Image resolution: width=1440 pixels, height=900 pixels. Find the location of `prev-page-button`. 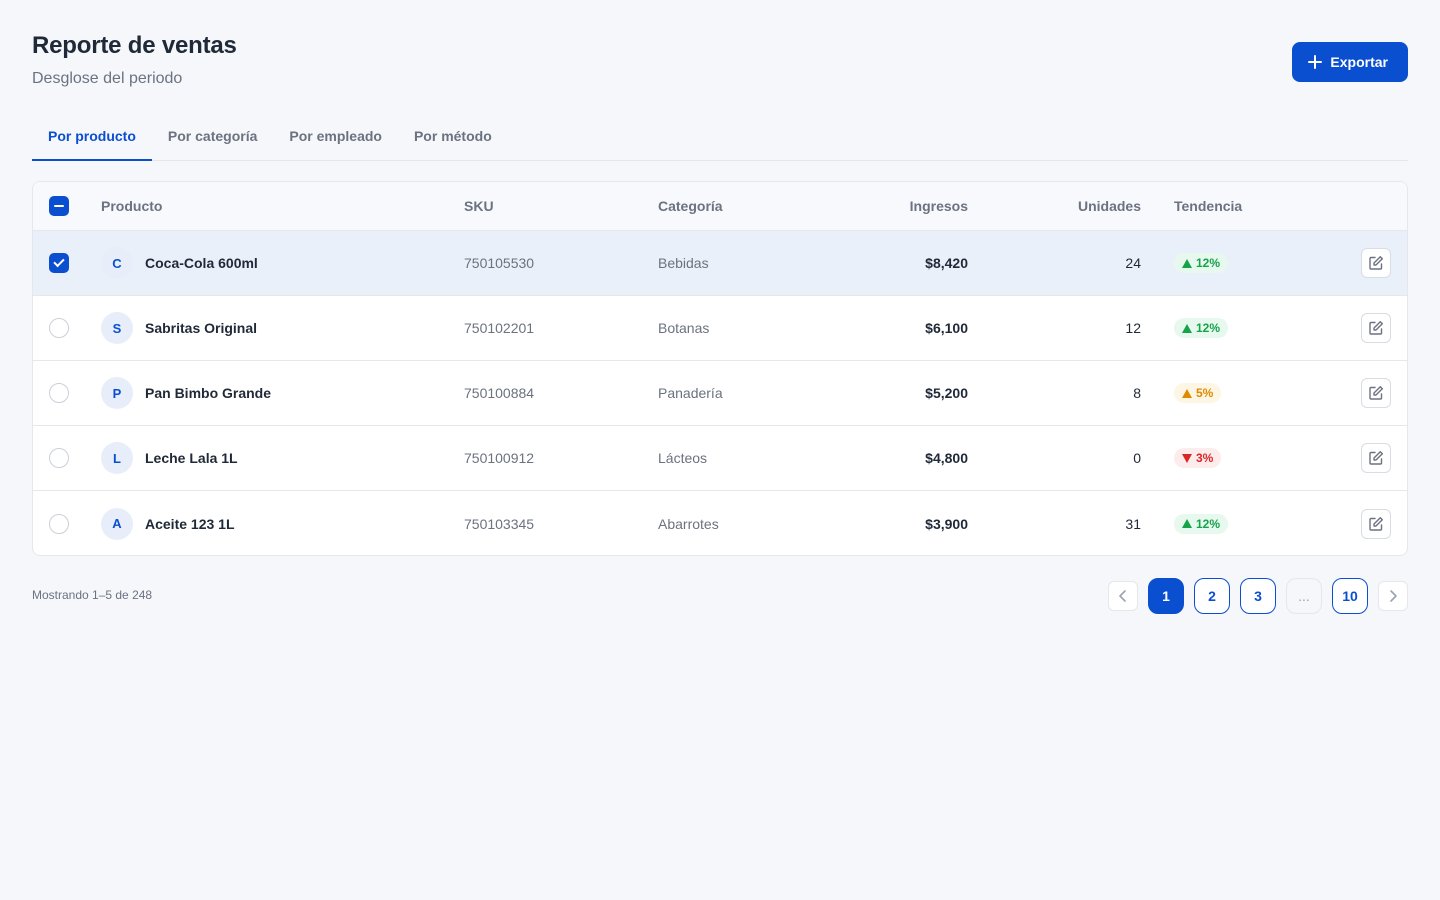

prev-page-button is located at coordinates (1123, 596).